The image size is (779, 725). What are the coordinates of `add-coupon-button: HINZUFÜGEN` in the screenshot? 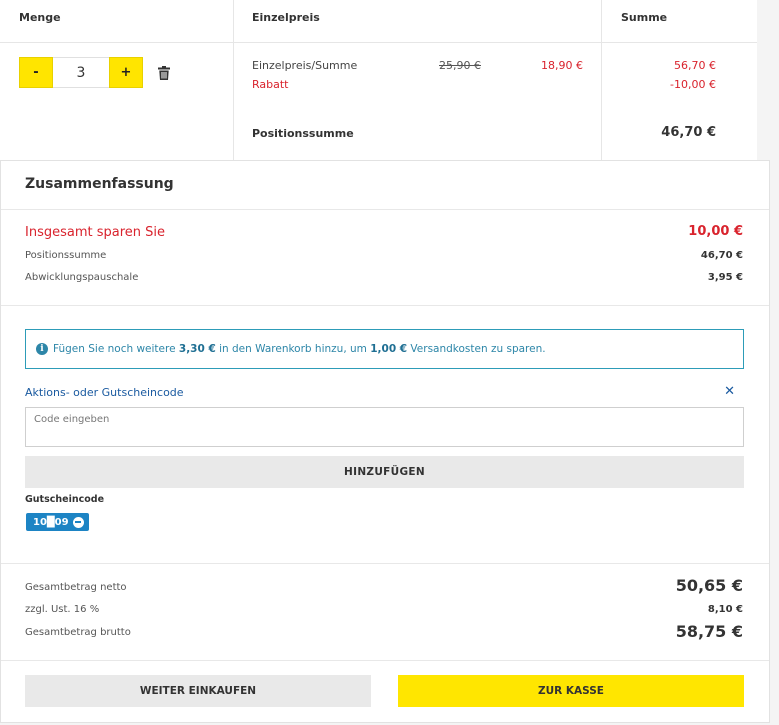 It's located at (384, 472).